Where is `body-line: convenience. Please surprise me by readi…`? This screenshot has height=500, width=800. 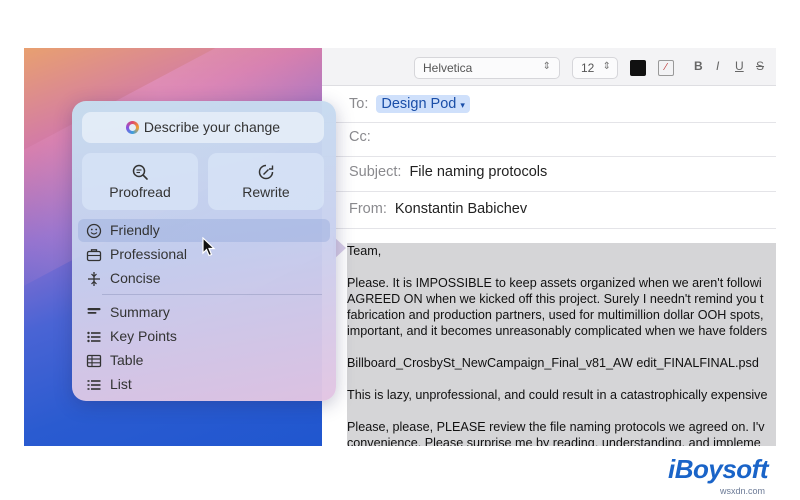 body-line: convenience. Please surprise me by readi… is located at coordinates (554, 441).